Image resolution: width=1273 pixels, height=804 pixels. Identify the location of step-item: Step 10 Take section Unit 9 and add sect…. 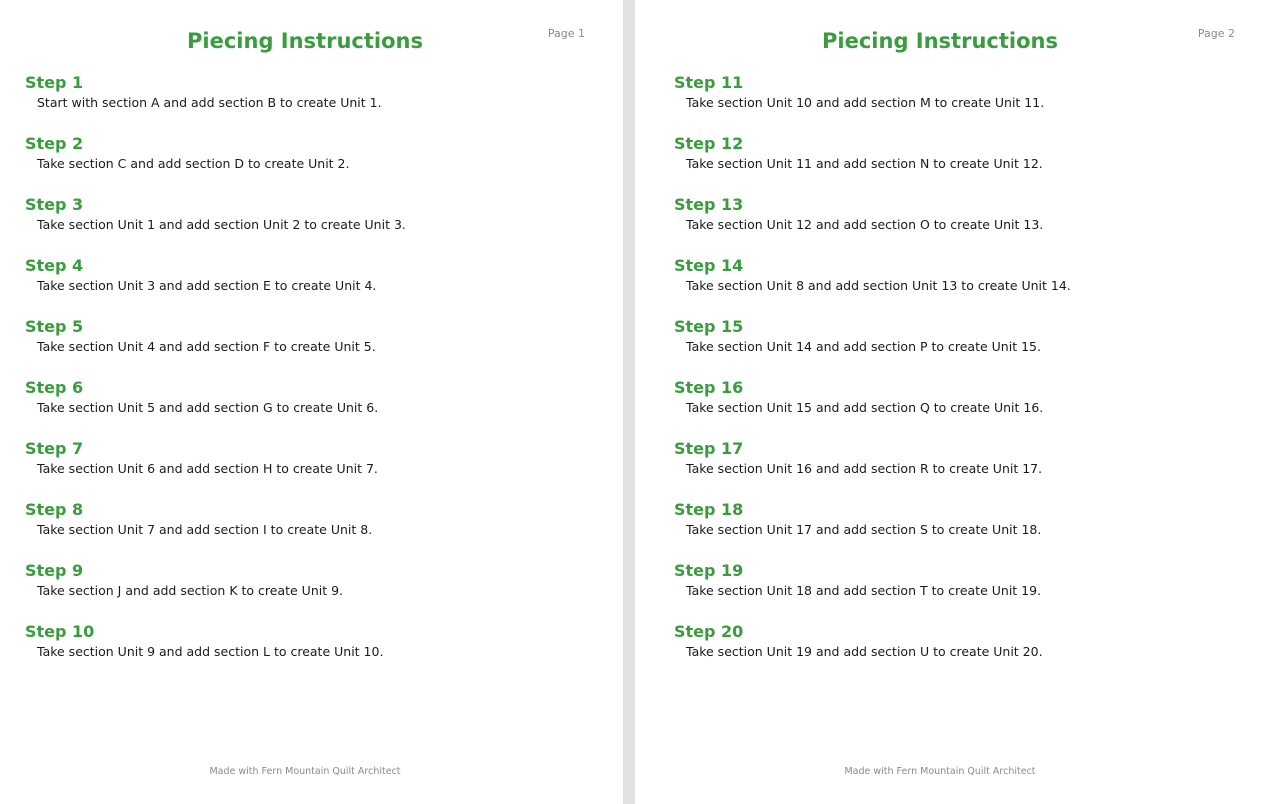
(319, 651).